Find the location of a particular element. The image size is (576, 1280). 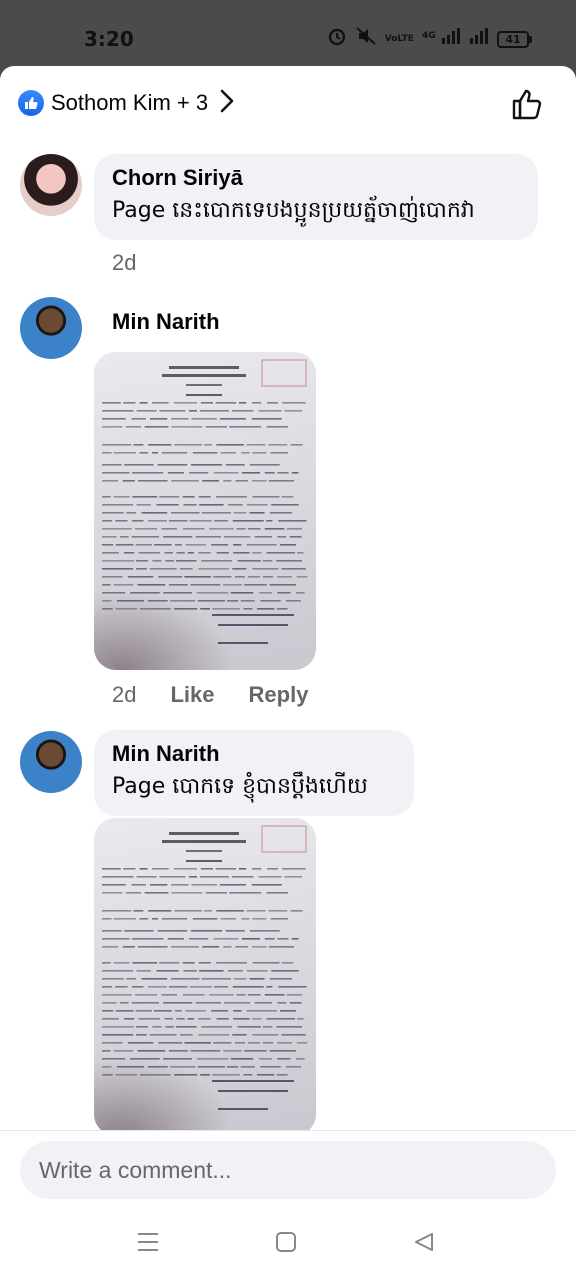

reply-button: Reply is located at coordinates (279, 695).